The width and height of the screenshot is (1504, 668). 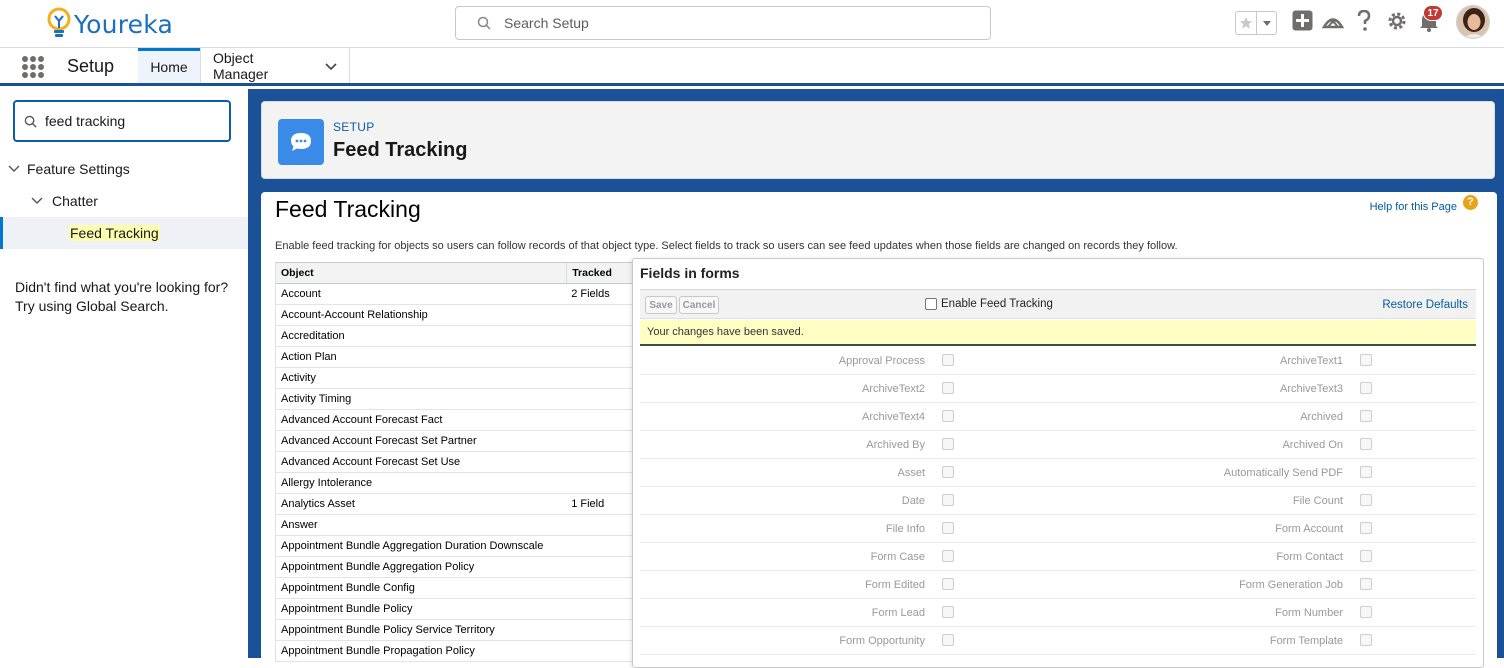 I want to click on field-row: Approval Process ArchiveText1, so click(x=1058, y=361).